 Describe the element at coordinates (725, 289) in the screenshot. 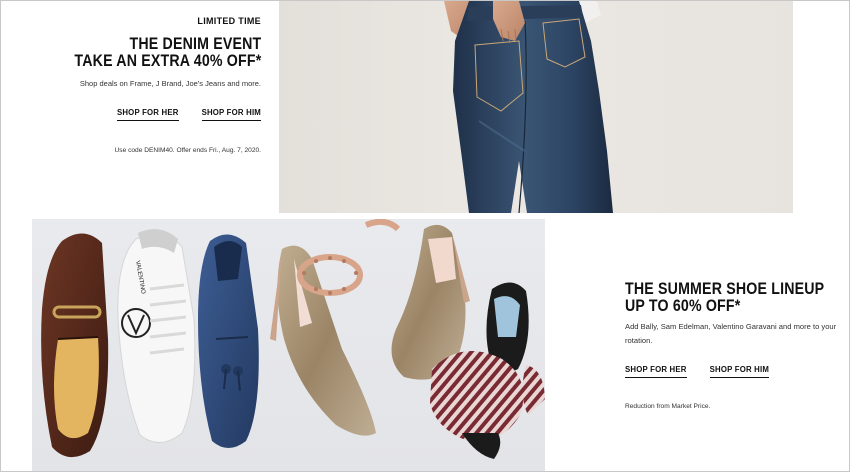

I see `shoe-headline-line1: THE SUMMER SHOE LINEUP` at that location.